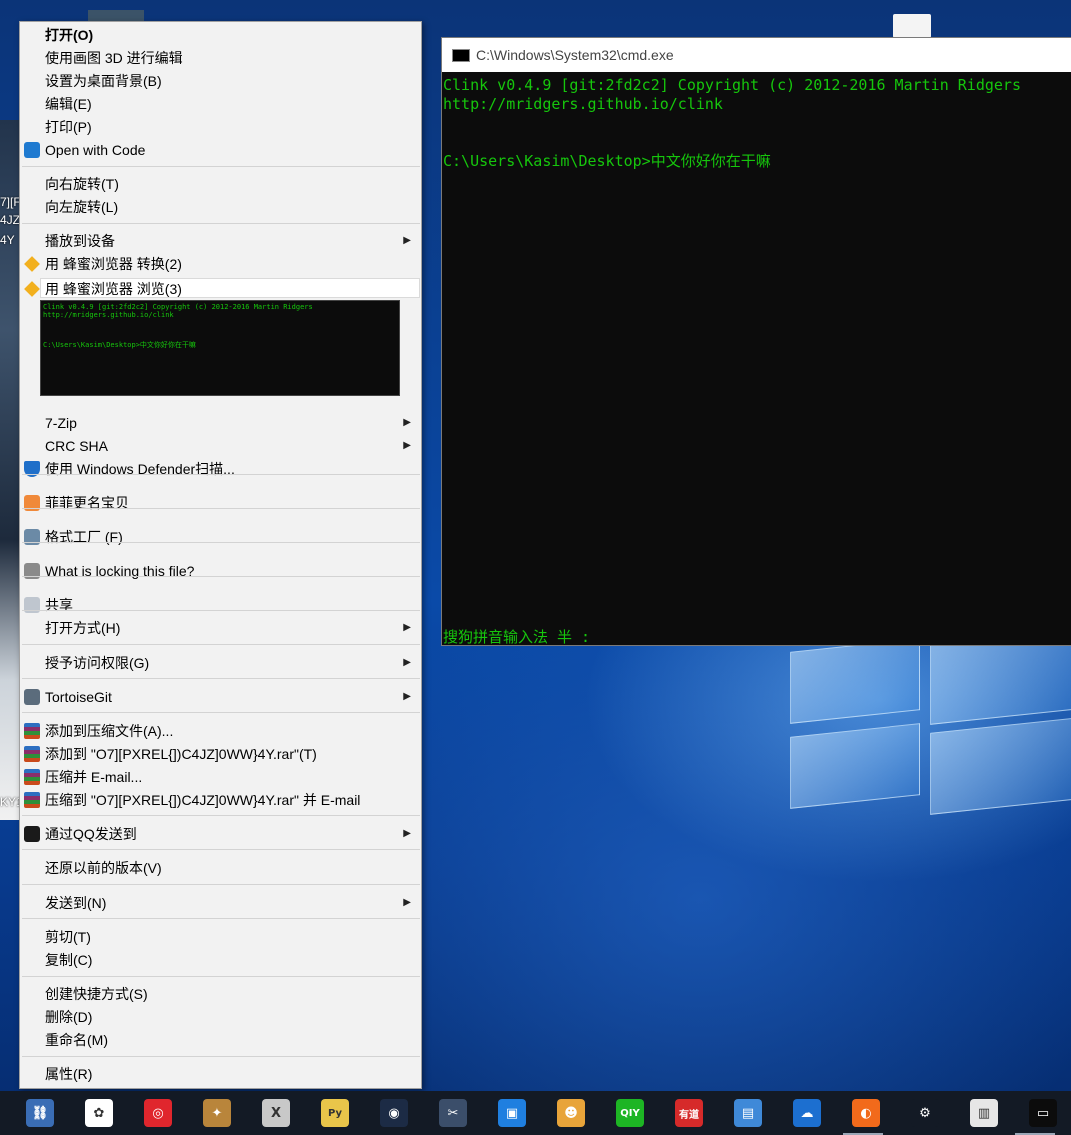  I want to click on taskbar-icon-glyph: ▥, so click(984, 1113).